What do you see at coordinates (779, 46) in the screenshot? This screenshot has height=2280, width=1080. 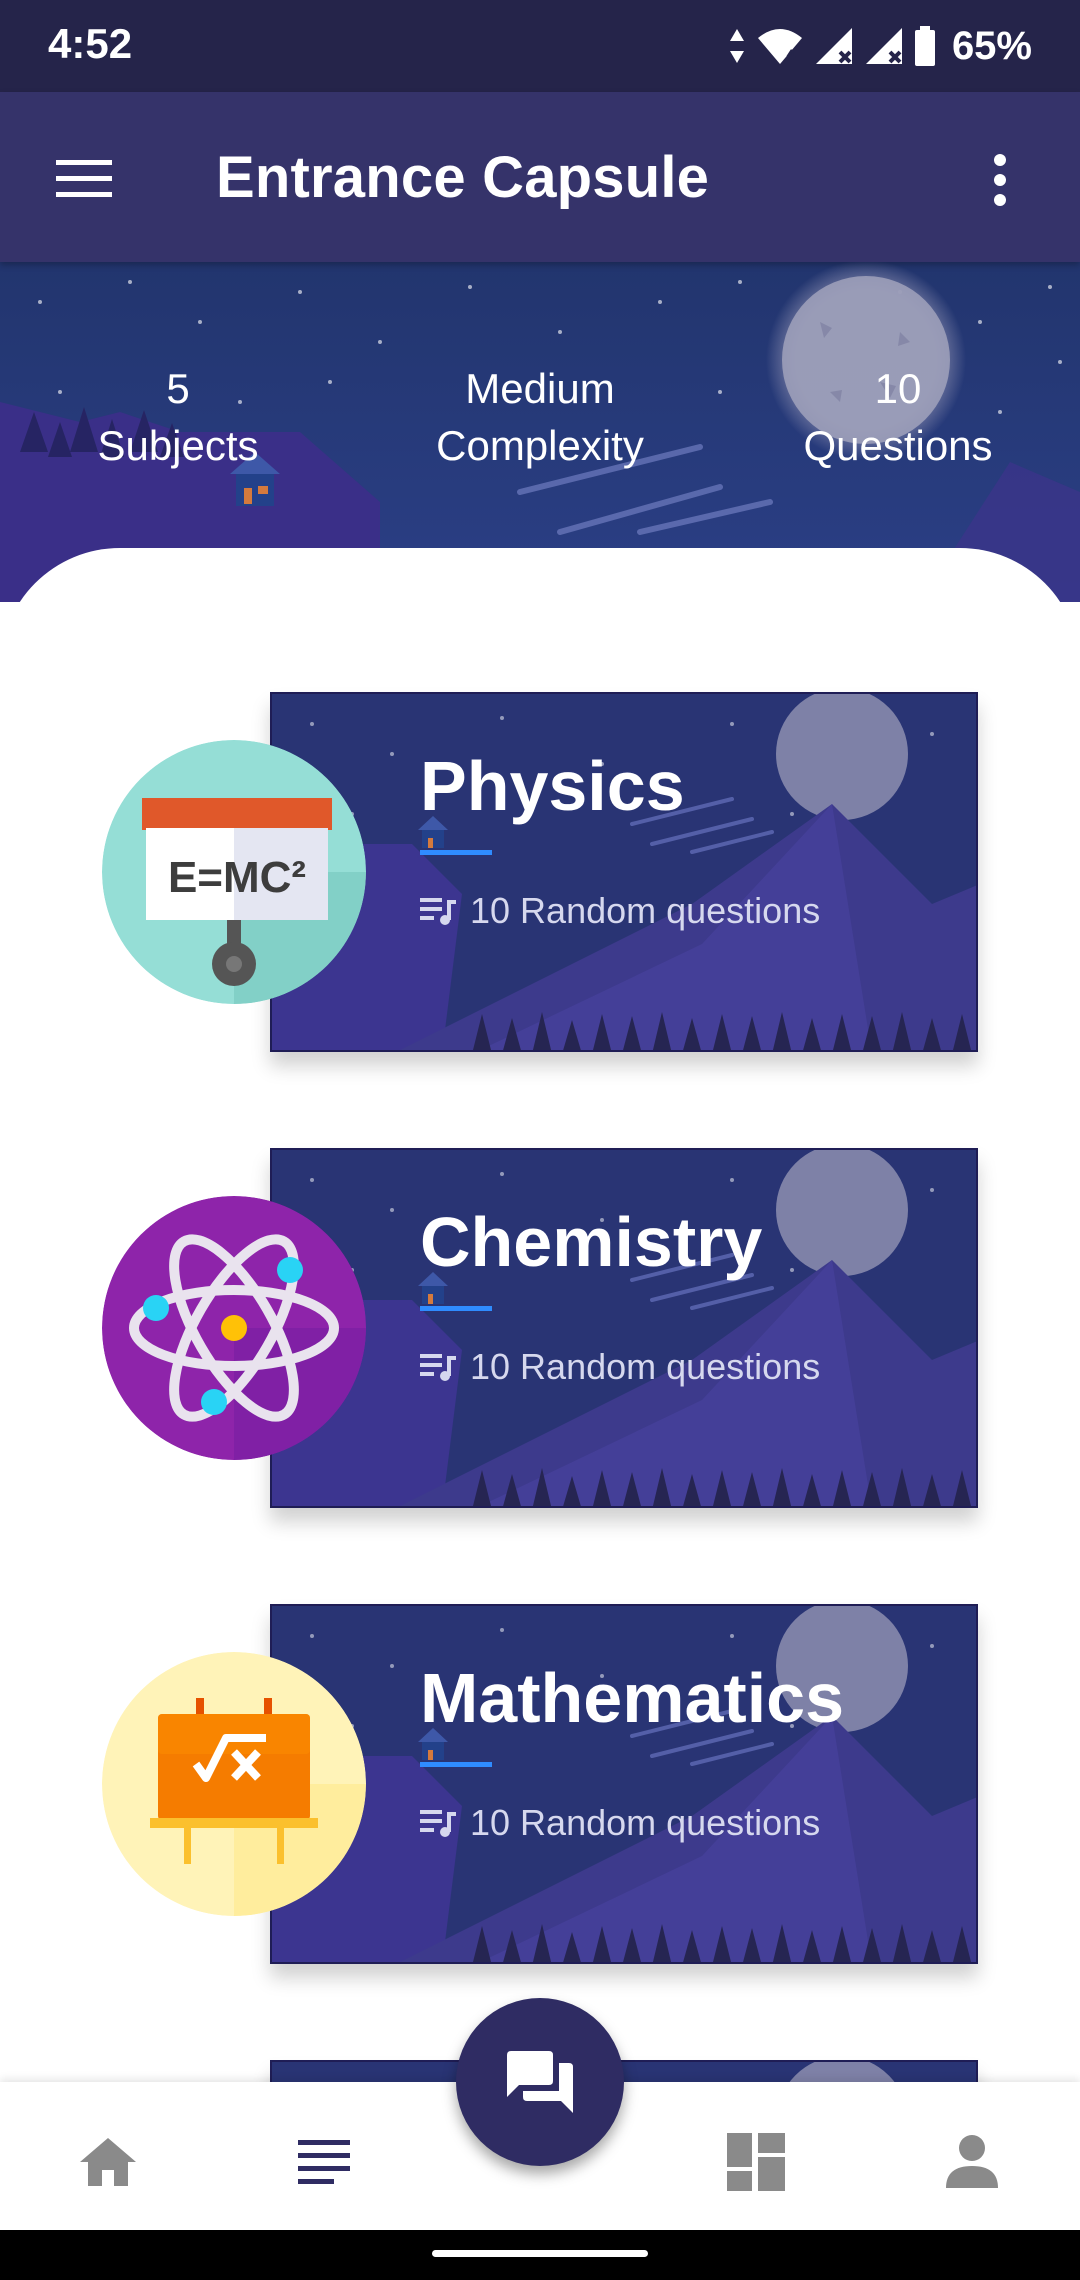 I see `wifi-icon: 4` at bounding box center [779, 46].